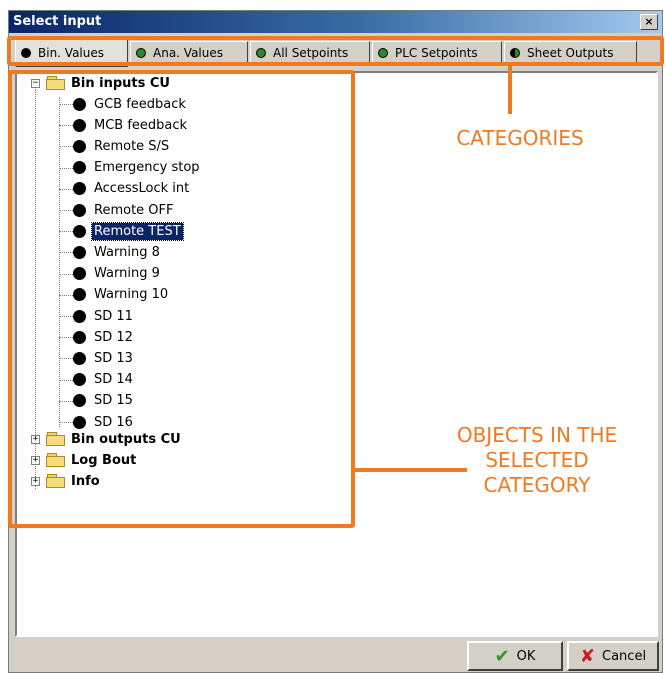 The width and height of the screenshot is (665, 673). What do you see at coordinates (520, 138) in the screenshot?
I see `categories-callout-label: CATEGORIES` at bounding box center [520, 138].